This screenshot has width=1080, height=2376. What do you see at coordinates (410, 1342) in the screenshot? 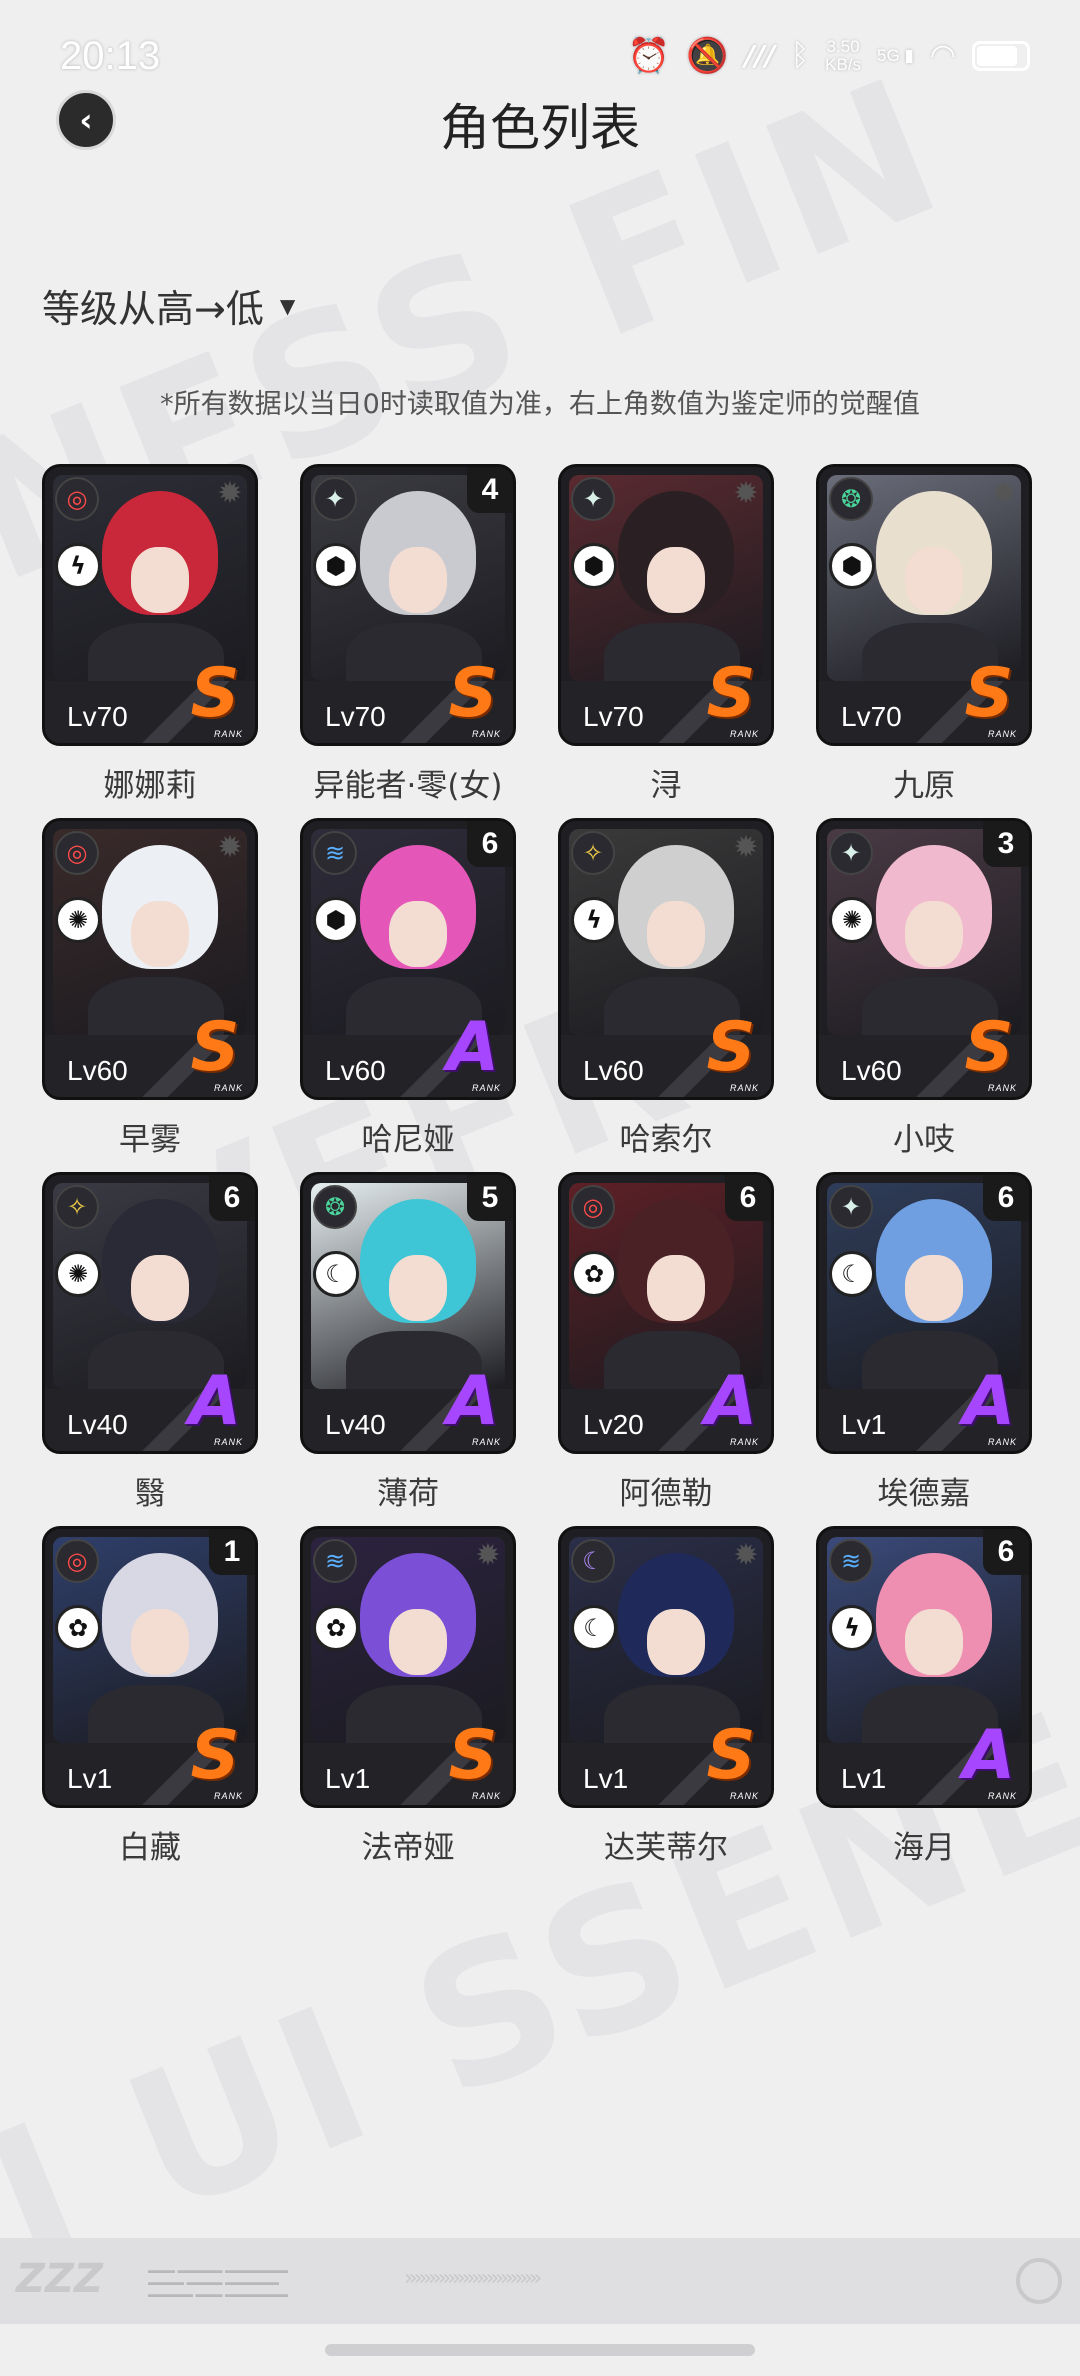
I see `character-card: ❂ ☾ 5 Lv40 A RANK 薄荷` at bounding box center [410, 1342].